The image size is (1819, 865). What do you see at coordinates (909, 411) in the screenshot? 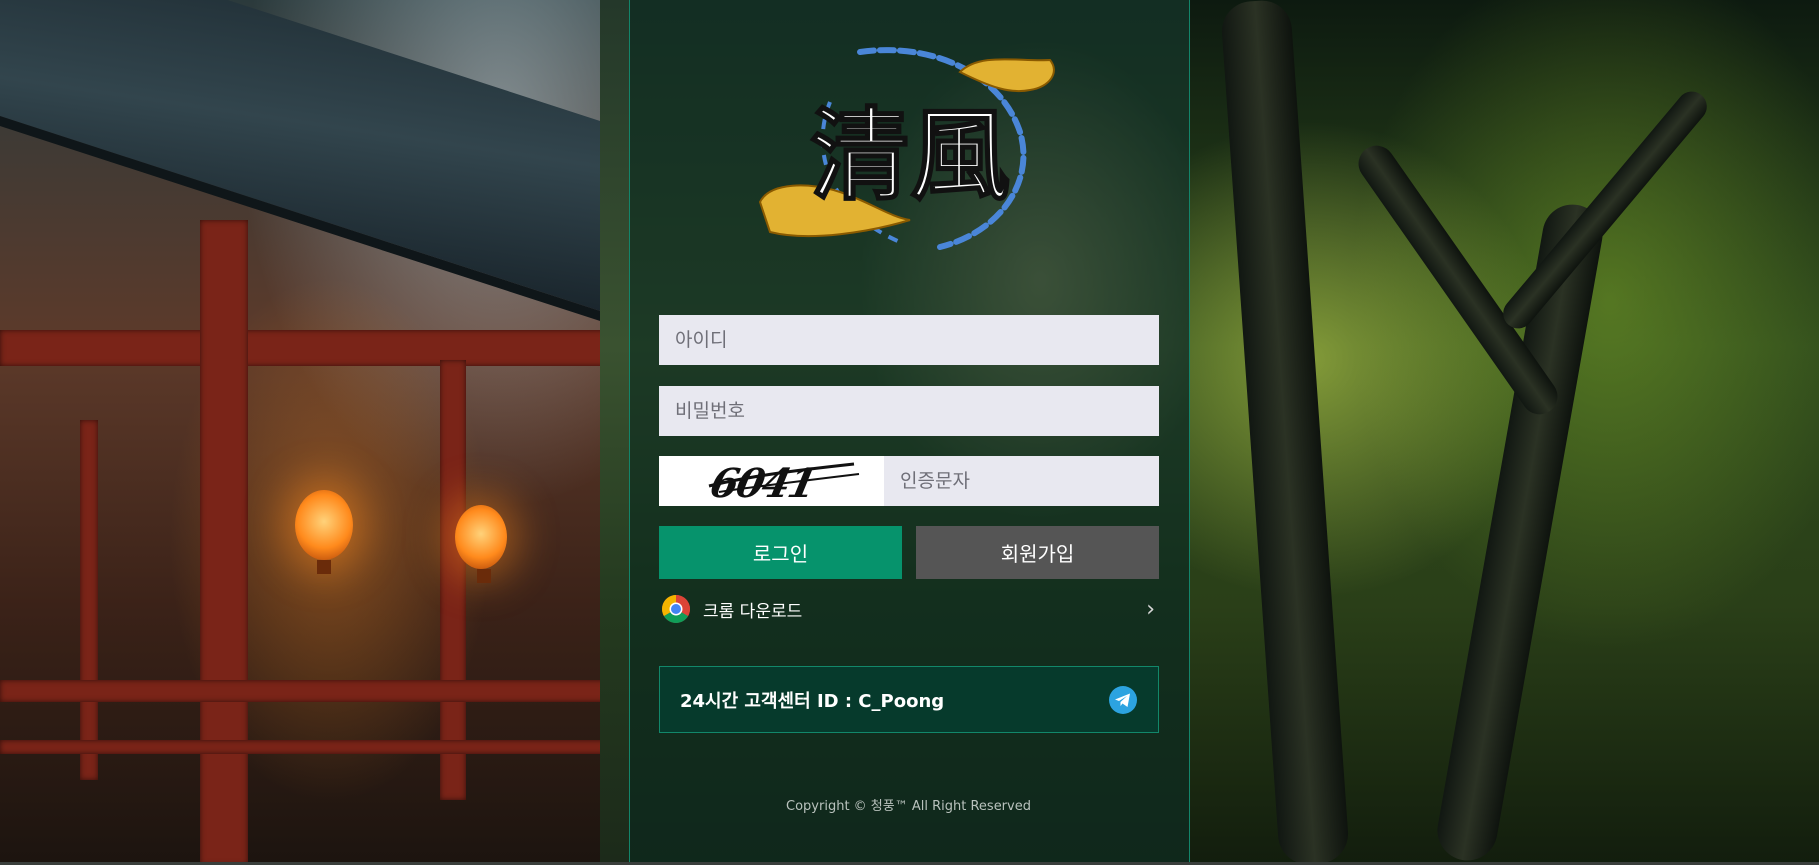
I see `password-input` at bounding box center [909, 411].